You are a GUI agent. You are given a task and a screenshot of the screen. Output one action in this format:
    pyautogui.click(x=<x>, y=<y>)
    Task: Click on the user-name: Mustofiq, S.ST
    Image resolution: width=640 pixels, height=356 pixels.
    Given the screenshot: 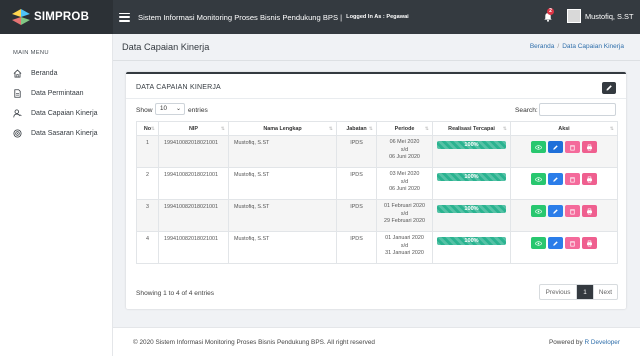 What is the action you would take?
    pyautogui.click(x=609, y=16)
    